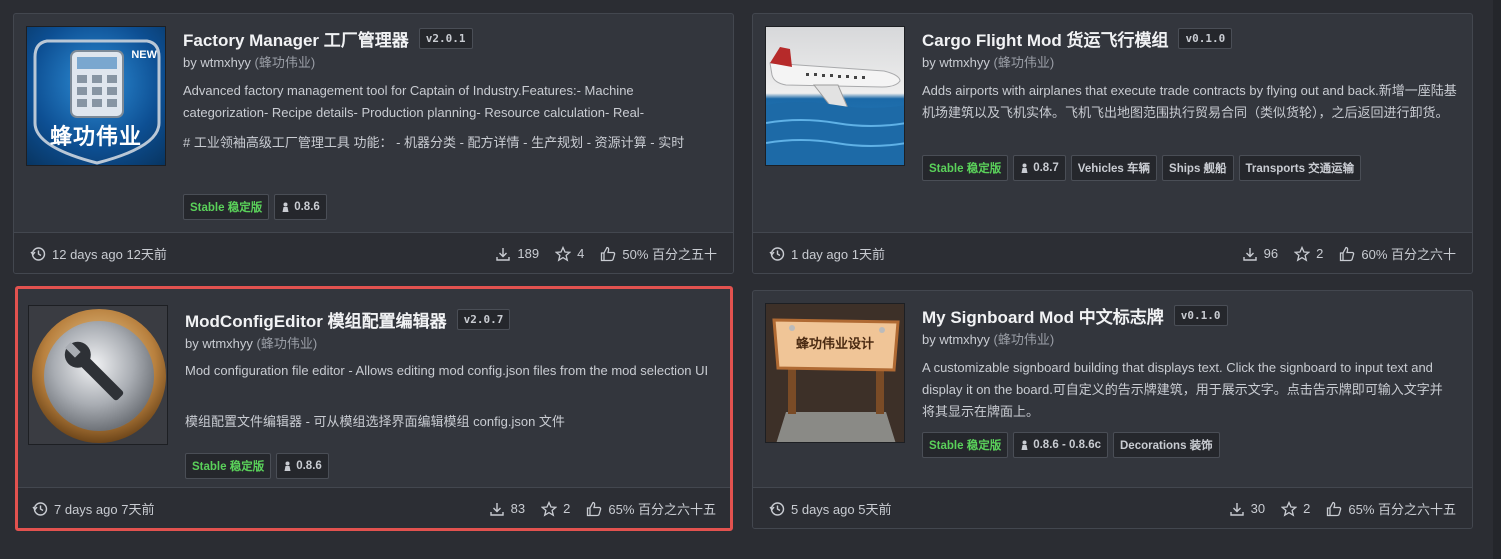  What do you see at coordinates (1045, 38) in the screenshot?
I see `mod-title: Cargo Flight Mod 货运飞行模组` at bounding box center [1045, 38].